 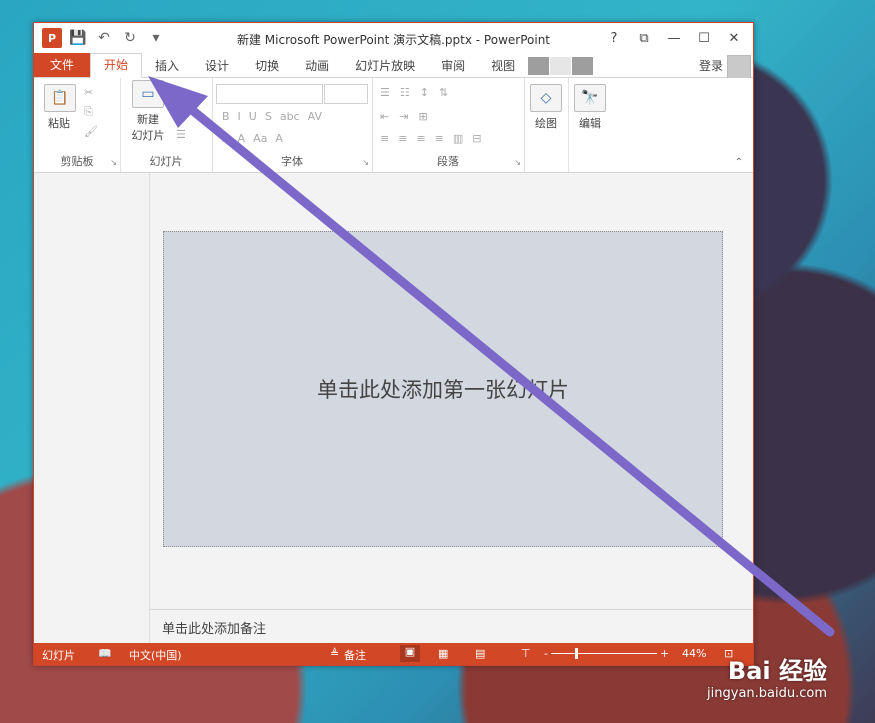 What do you see at coordinates (113, 162) in the screenshot?
I see `clipboard-launcher-icon: ↘` at bounding box center [113, 162].